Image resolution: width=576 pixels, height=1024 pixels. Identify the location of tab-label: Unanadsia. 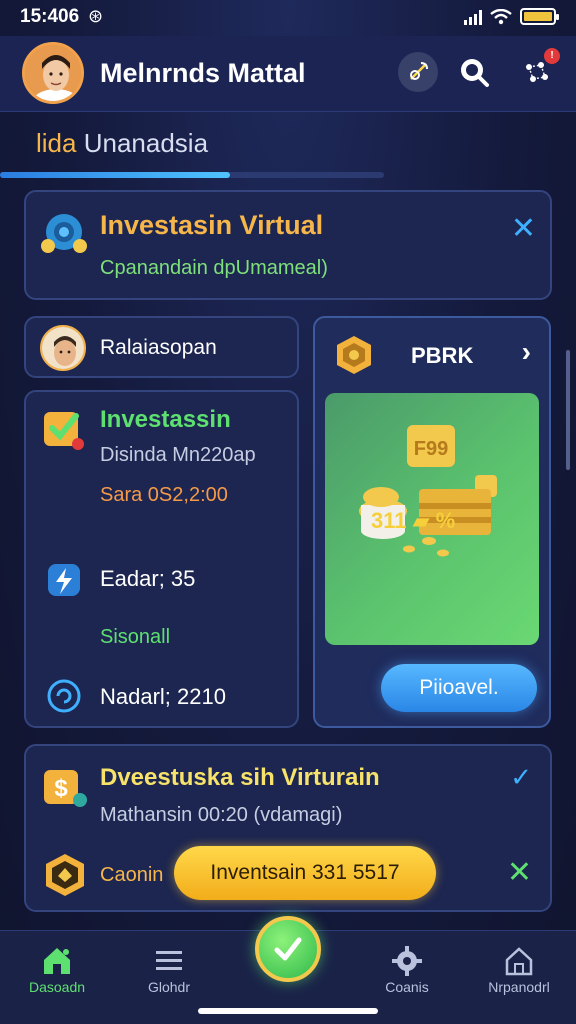
(146, 143).